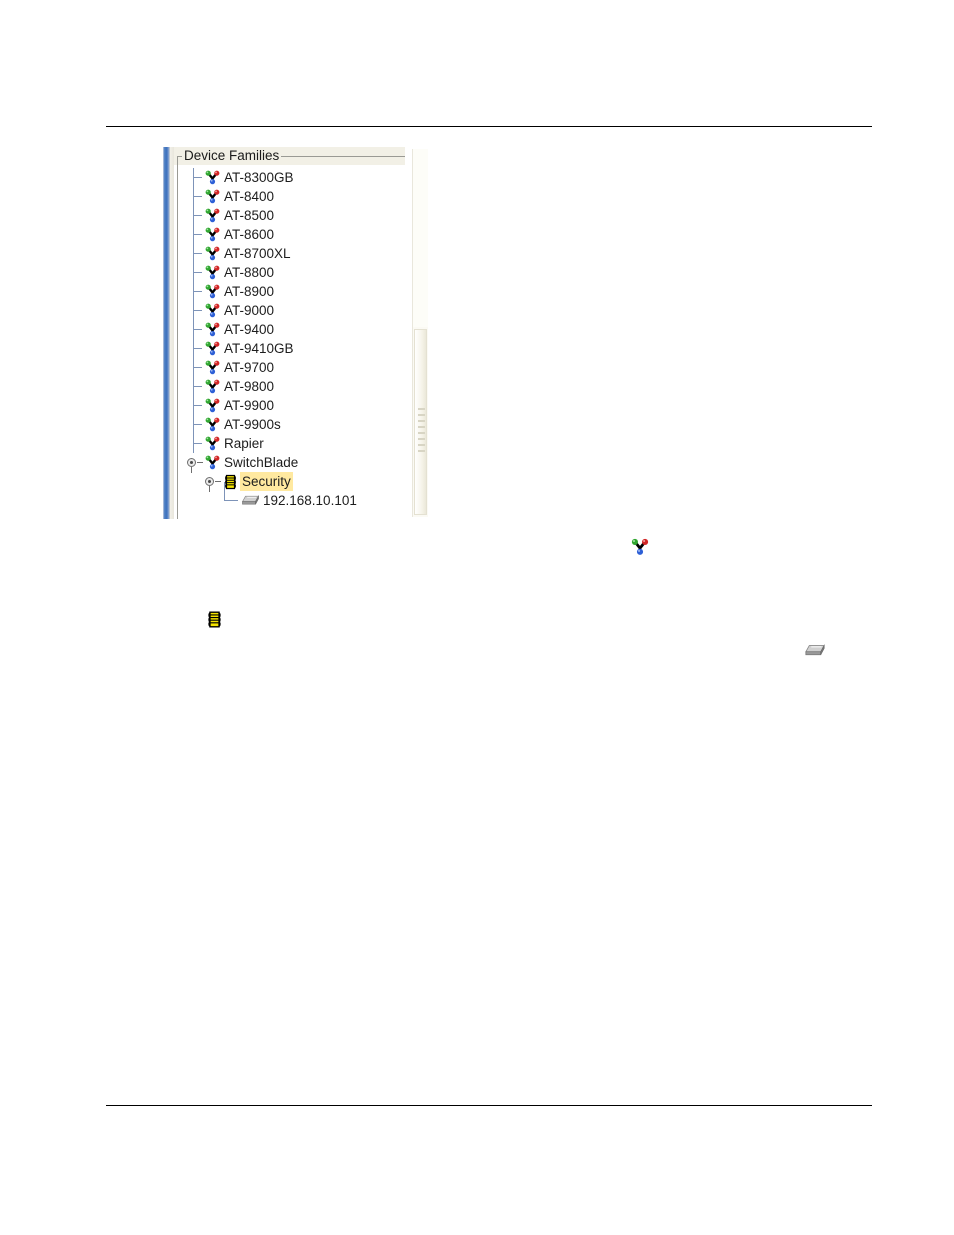 This screenshot has height=1235, width=954. Describe the element at coordinates (294, 234) in the screenshot. I see `tree-row: AT-8600` at that location.